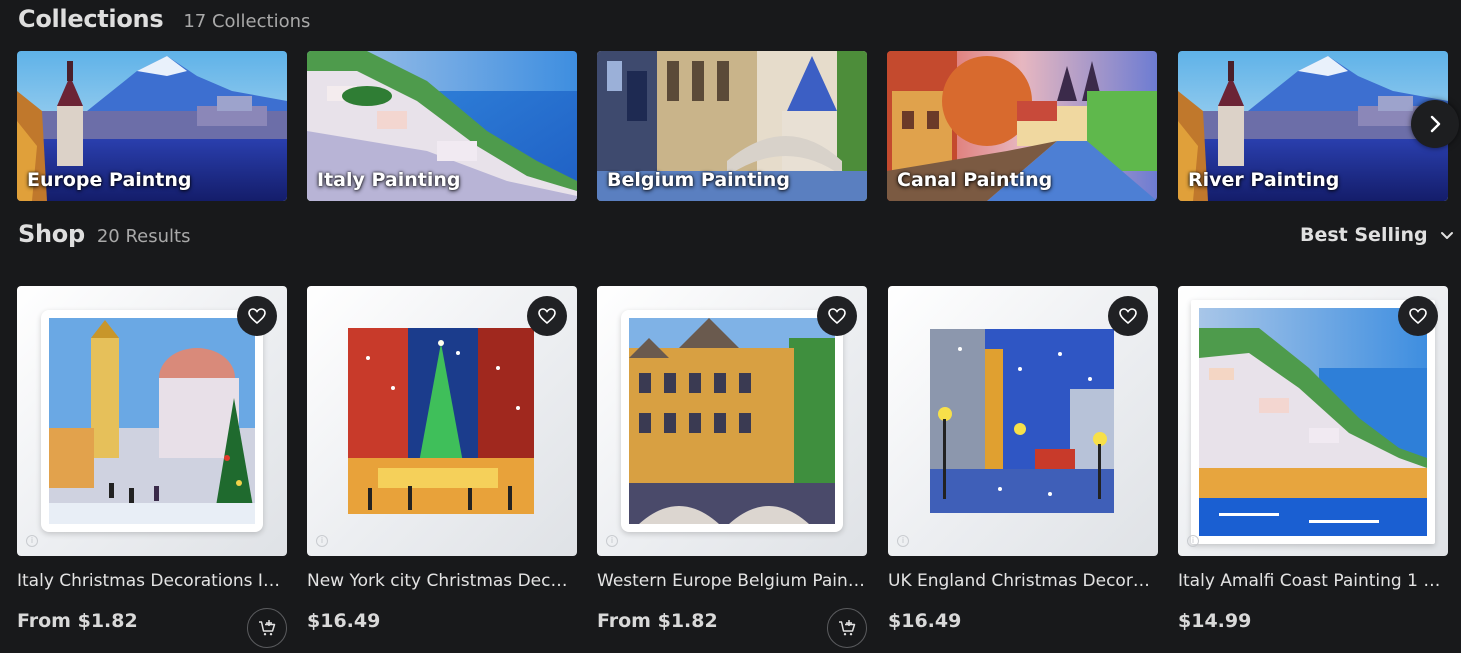 The width and height of the screenshot is (1461, 653). I want to click on shop-header: Shop 20 Results, so click(104, 234).